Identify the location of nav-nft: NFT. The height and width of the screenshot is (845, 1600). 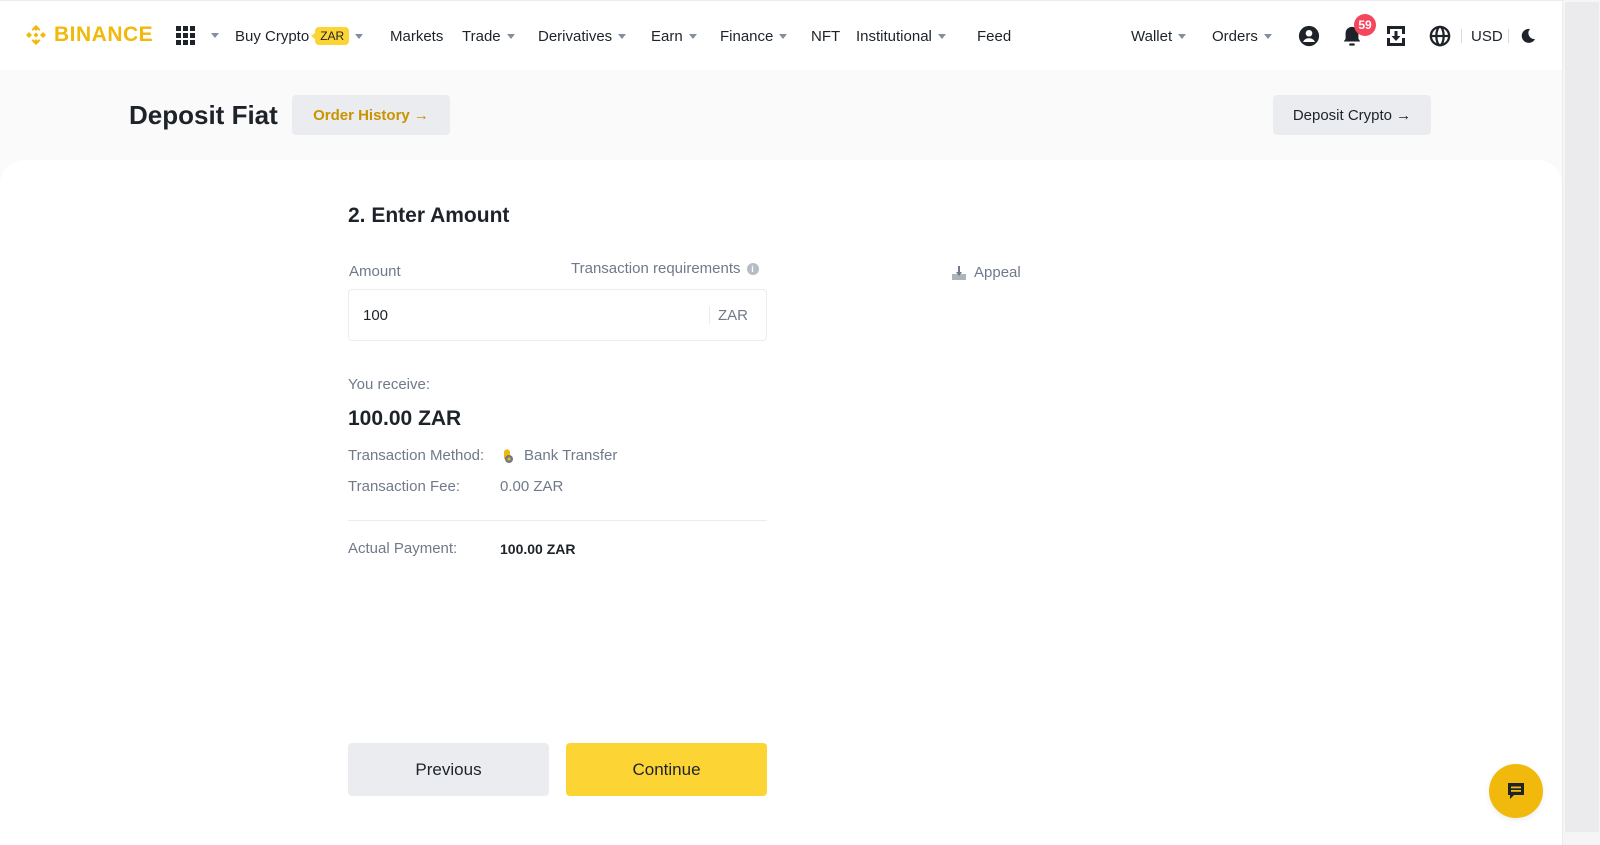
(825, 36).